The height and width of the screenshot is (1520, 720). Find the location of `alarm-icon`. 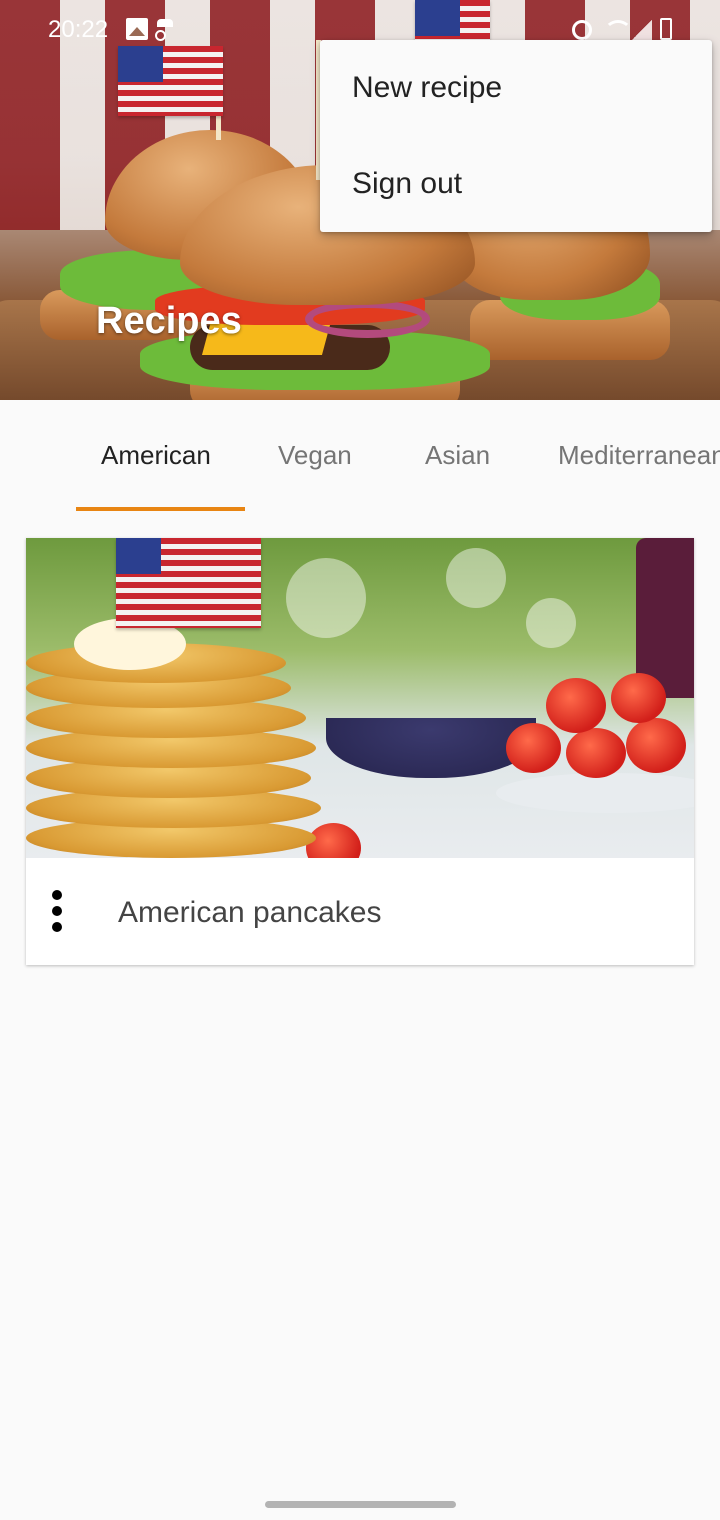

alarm-icon is located at coordinates (582, 30).